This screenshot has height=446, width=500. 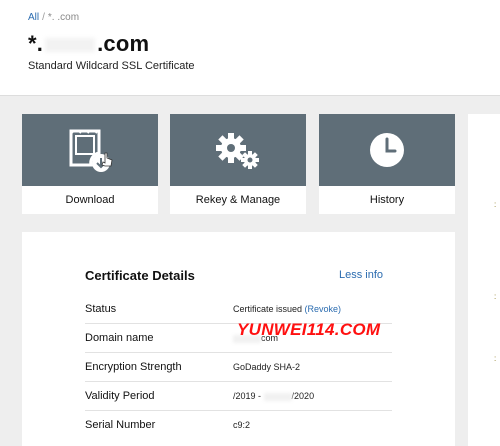 I want to click on domain-prefix: *., so click(x=36, y=43).